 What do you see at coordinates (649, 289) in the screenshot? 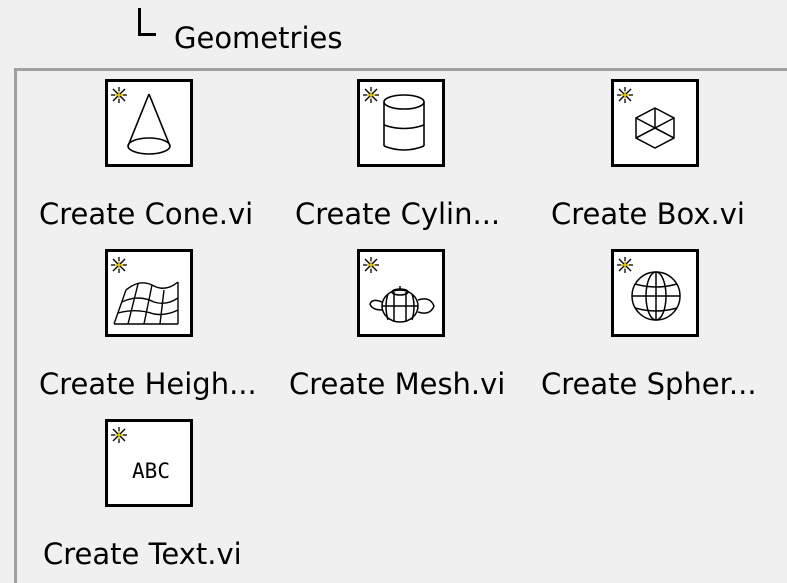
I see `sphere-icon-graphic` at bounding box center [649, 289].